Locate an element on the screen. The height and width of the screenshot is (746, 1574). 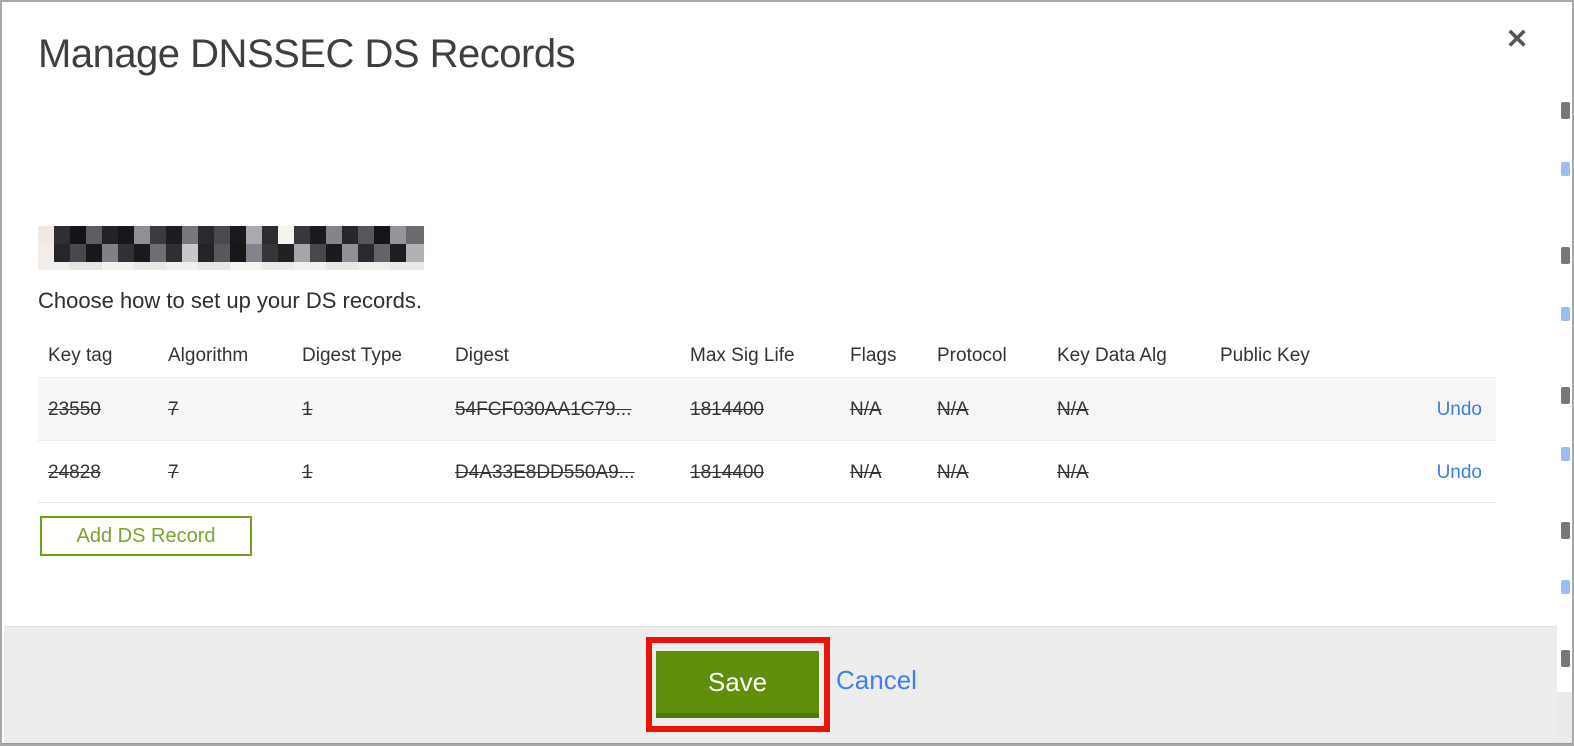
redacted-domain-name is located at coordinates (231, 248).